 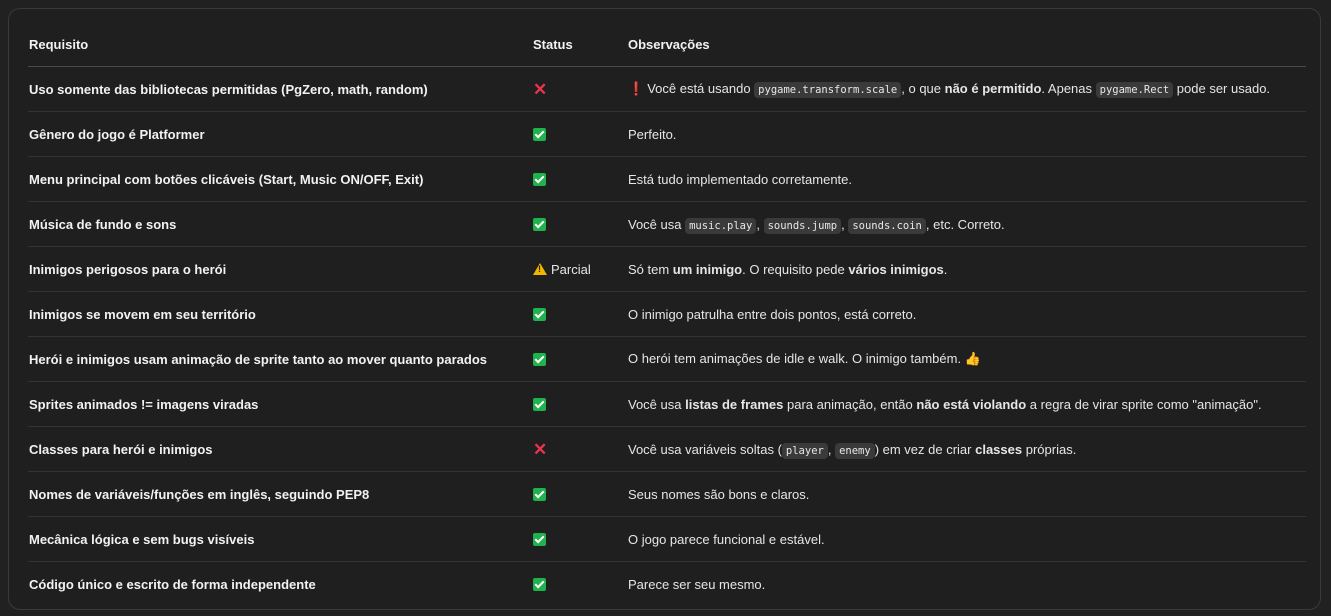 I want to click on header-status: Status, so click(x=579, y=45).